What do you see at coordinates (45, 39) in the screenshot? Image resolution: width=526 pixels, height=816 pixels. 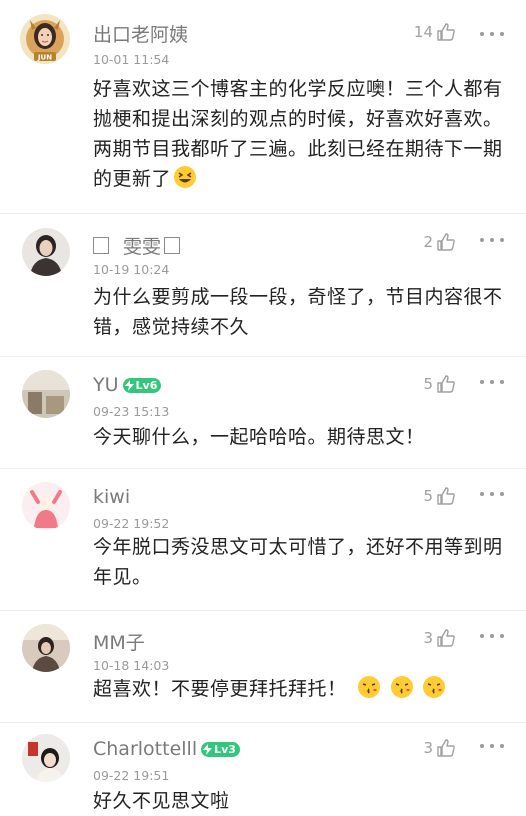 I see `avatar: JUN` at bounding box center [45, 39].